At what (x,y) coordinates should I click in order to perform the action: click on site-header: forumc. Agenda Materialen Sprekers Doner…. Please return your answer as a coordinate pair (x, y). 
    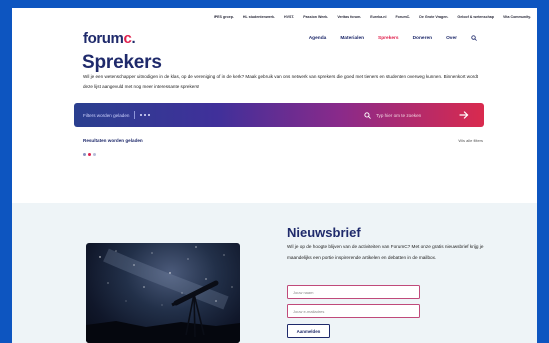
    Looking at the image, I should click on (280, 38).